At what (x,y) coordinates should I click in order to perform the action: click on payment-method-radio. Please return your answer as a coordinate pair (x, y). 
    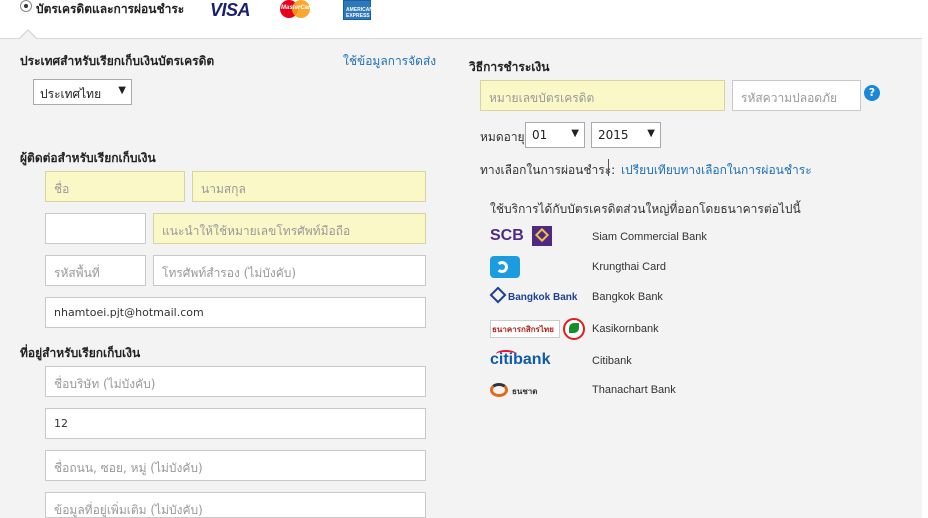
    Looking at the image, I should click on (26, 6).